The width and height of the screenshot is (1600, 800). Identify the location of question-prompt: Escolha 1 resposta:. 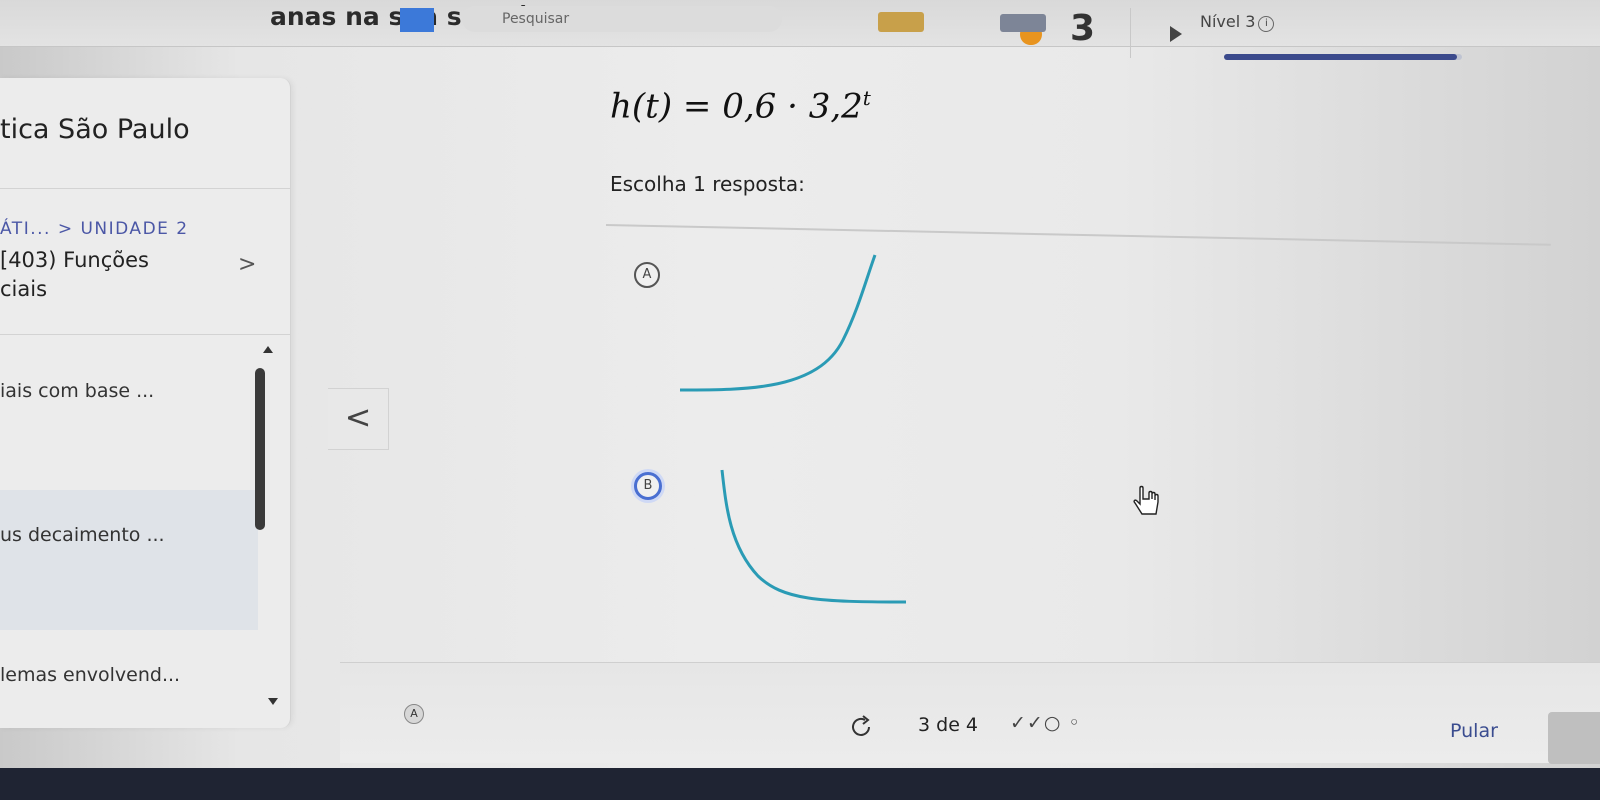
(707, 184).